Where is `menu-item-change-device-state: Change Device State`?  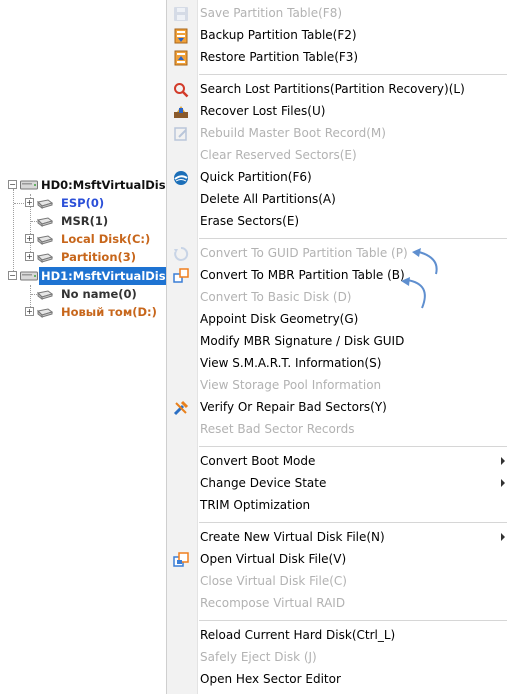 menu-item-change-device-state: Change Device State is located at coordinates (341, 484).